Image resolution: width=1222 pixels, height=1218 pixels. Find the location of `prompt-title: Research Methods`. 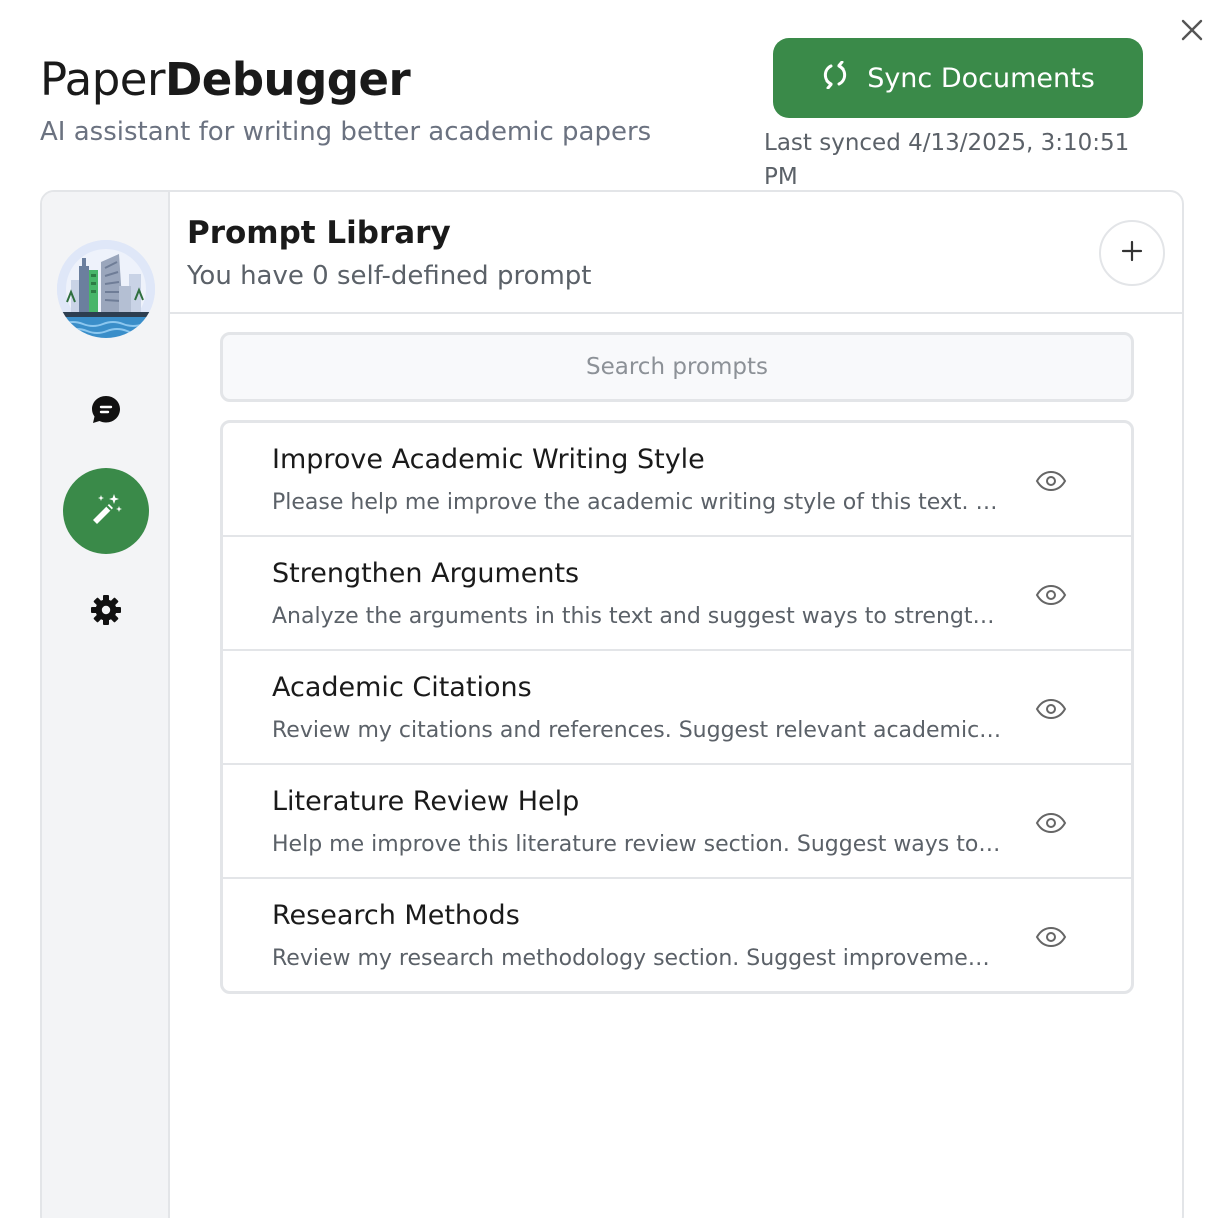

prompt-title: Research Methods is located at coordinates (396, 915).